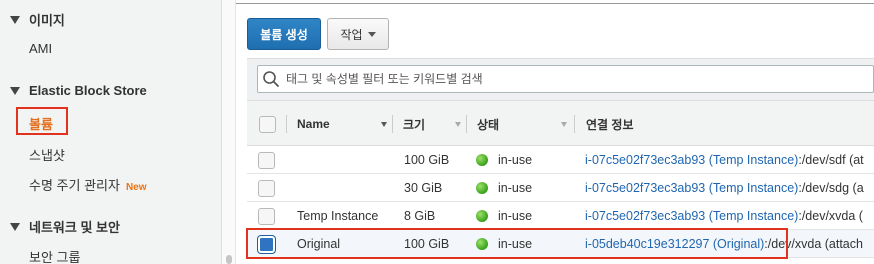 This screenshot has height=264, width=874. Describe the element at coordinates (488, 124) in the screenshot. I see `column-header-label: 상태` at that location.